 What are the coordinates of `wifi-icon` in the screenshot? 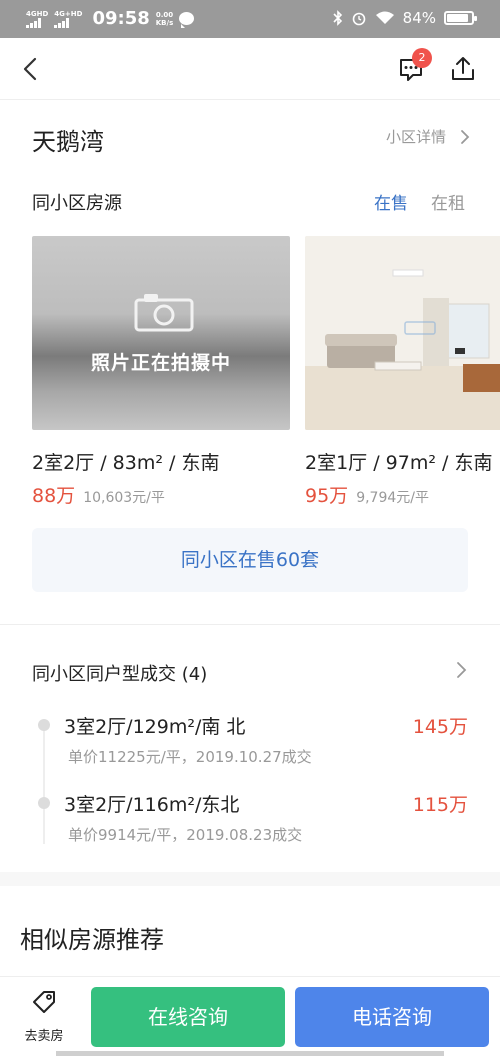 It's located at (384, 17).